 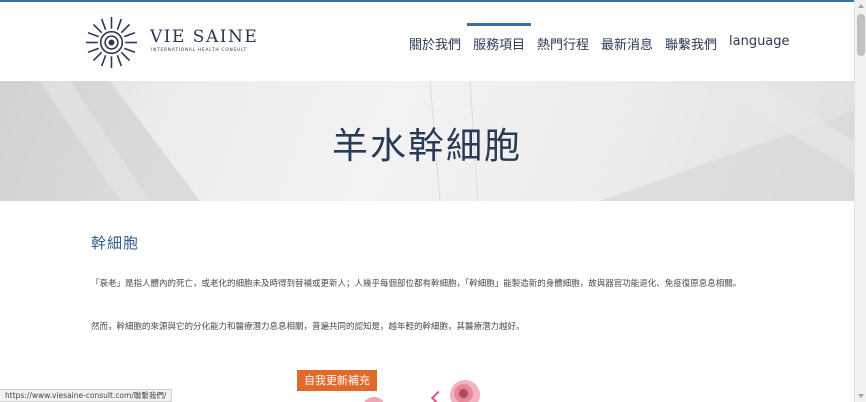 I want to click on nav-item-about: 關於我們, so click(x=435, y=43).